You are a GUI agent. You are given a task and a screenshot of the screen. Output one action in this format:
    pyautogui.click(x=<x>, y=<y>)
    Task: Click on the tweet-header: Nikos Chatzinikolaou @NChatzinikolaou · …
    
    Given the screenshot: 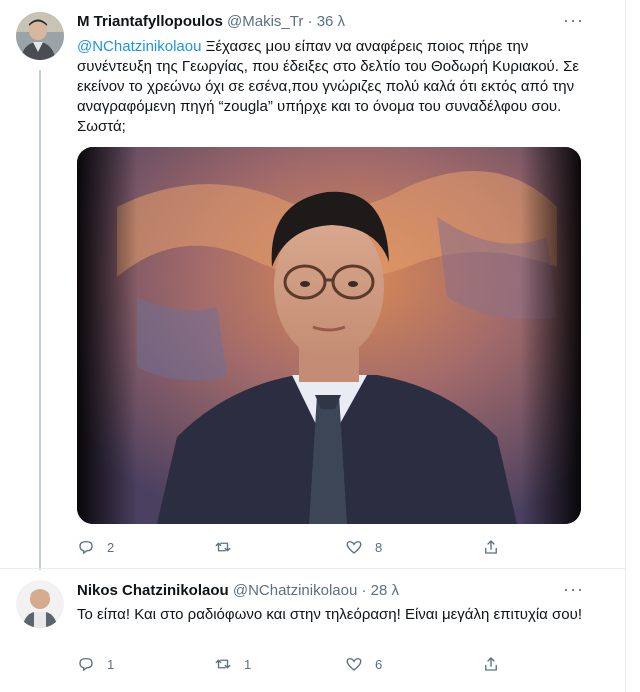 What is the action you would take?
    pyautogui.click(x=238, y=590)
    